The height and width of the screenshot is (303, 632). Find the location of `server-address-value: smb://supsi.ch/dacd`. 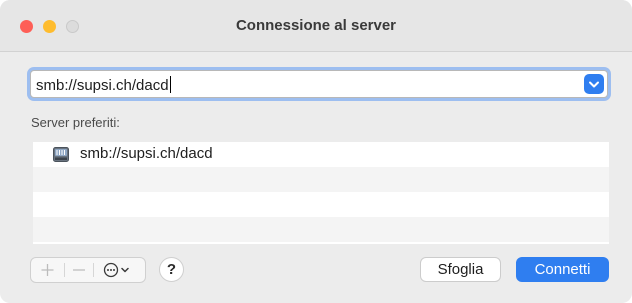

server-address-value: smb://supsi.ch/dacd is located at coordinates (103, 85).